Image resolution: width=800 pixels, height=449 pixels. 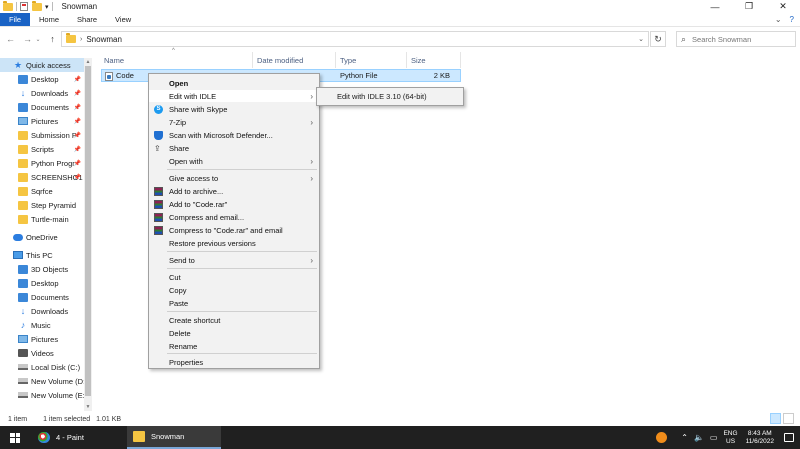 What do you see at coordinates (788, 418) in the screenshot?
I see `large-icons-view-icon` at bounding box center [788, 418].